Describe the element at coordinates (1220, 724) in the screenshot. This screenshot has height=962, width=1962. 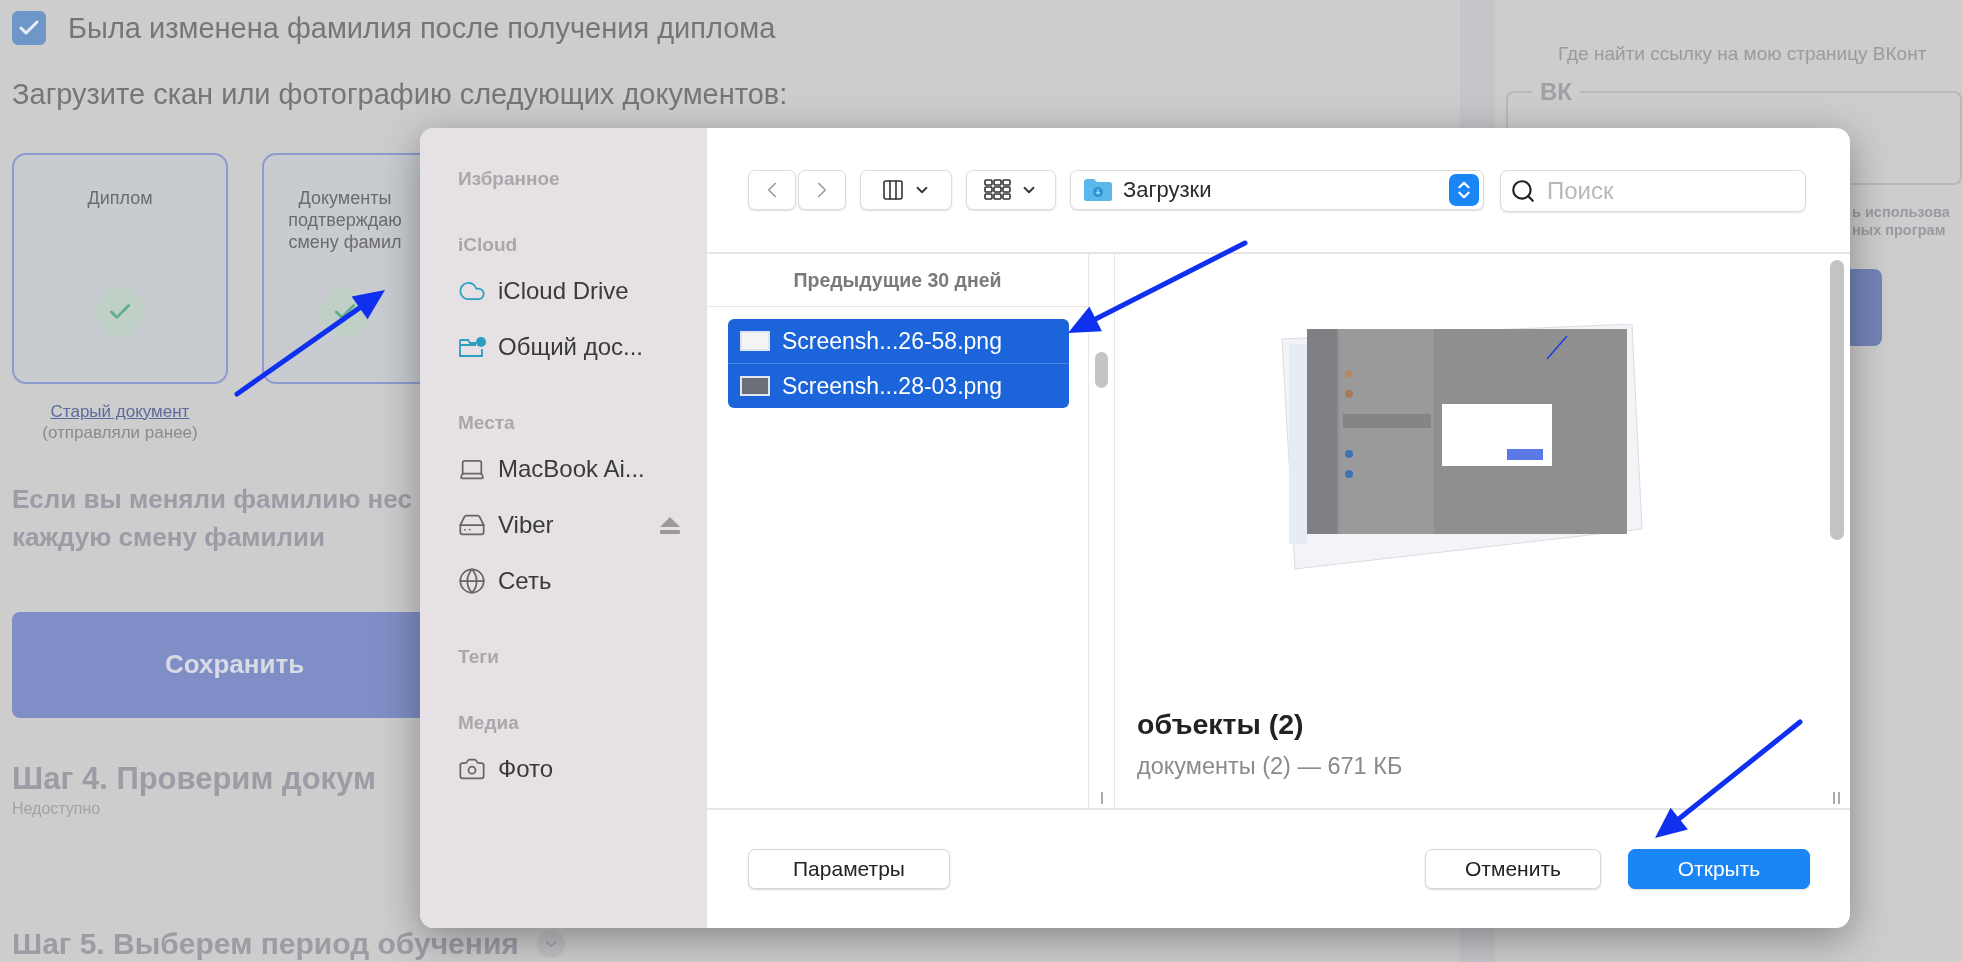
I see `preview-title: объекты (2)` at that location.